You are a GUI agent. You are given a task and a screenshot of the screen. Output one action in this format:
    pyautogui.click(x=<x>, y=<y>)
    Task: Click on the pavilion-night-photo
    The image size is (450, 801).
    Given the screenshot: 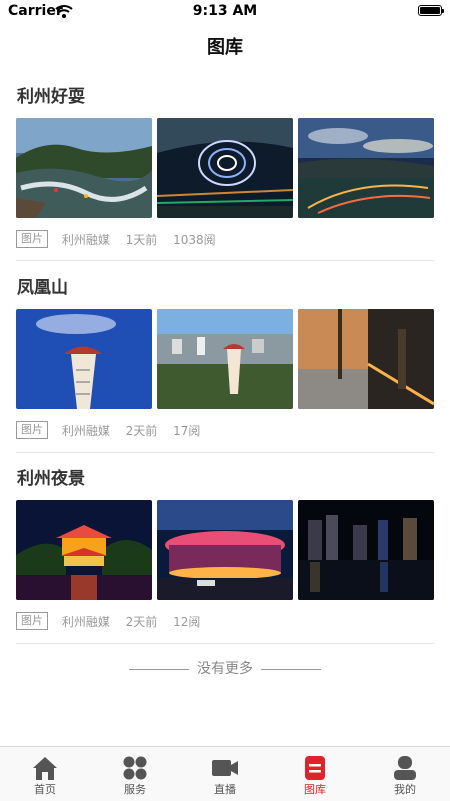 What is the action you would take?
    pyautogui.click(x=84, y=550)
    